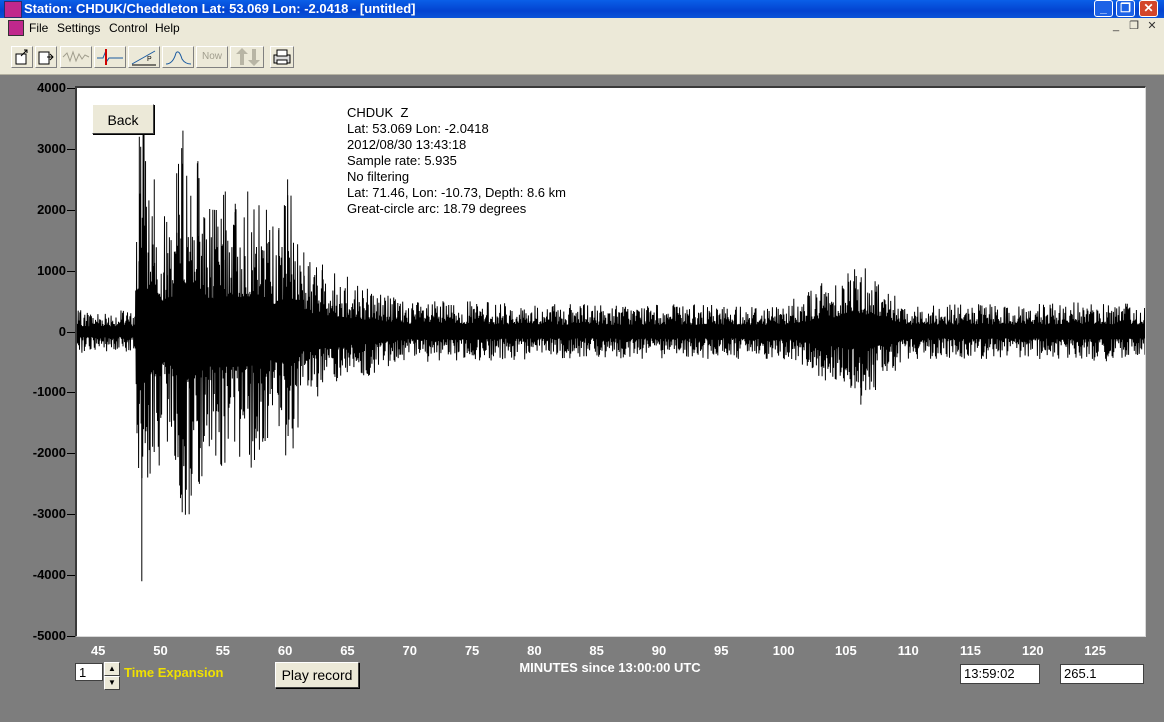 This screenshot has height=722, width=1164. I want to click on x-tick-label: 75, so click(472, 650).